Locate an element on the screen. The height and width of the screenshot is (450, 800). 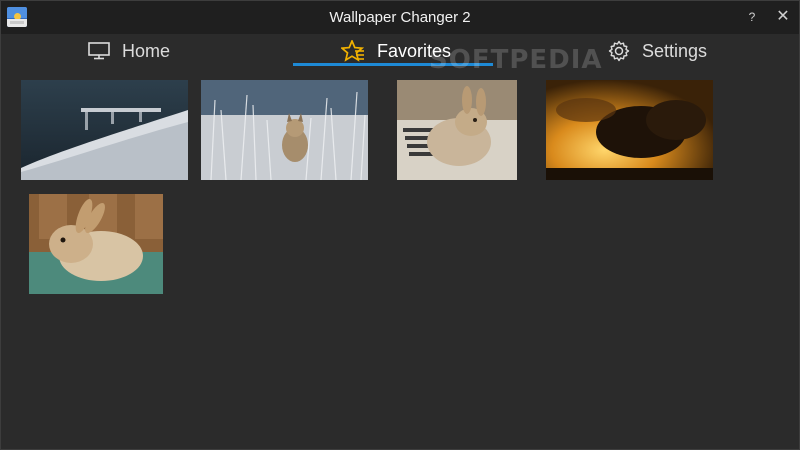
tab-home-label: Home is located at coordinates (146, 50).